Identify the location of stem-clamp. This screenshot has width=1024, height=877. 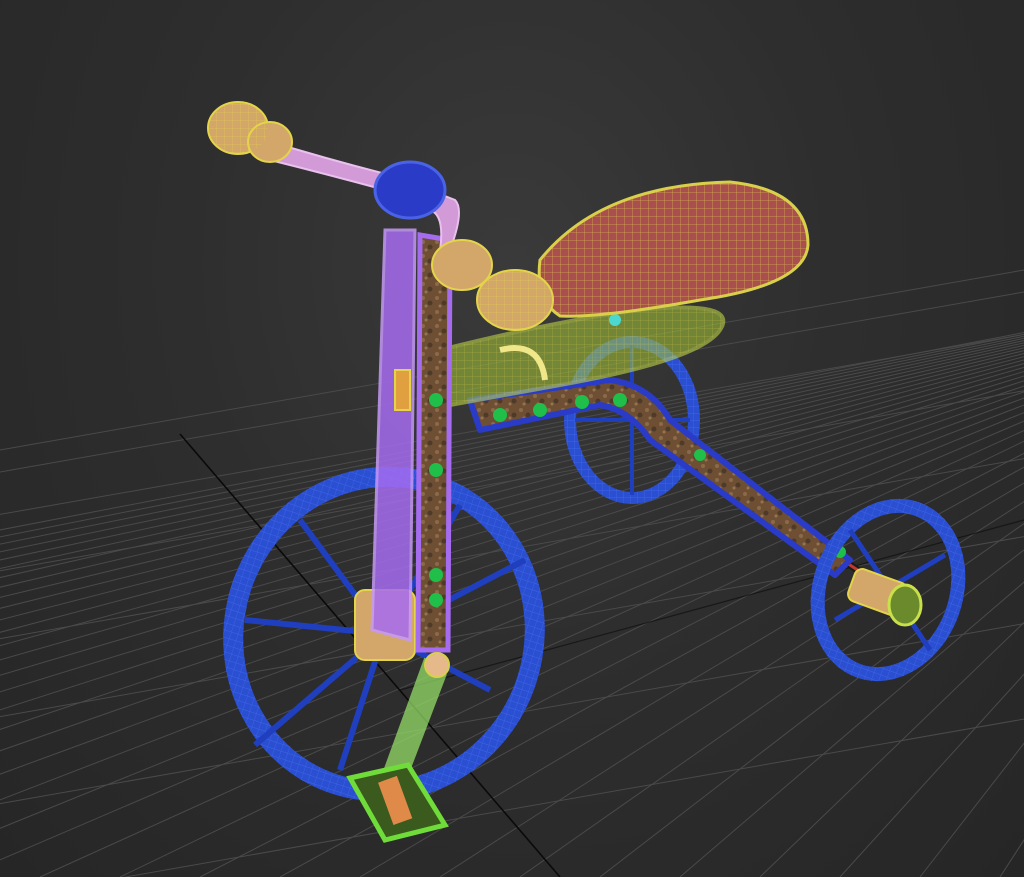
(410, 190).